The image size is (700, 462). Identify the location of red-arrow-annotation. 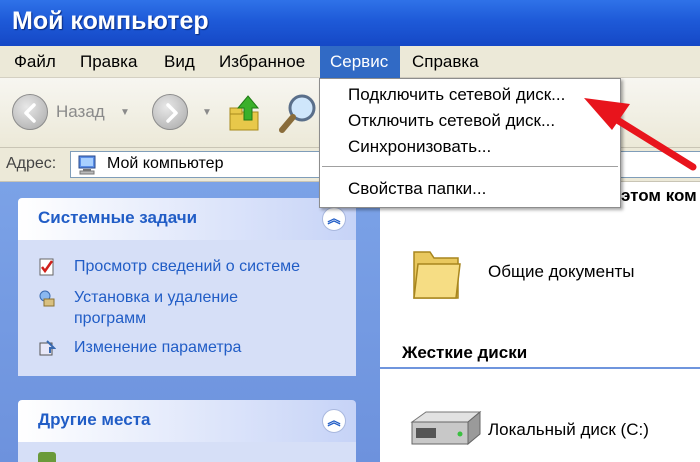
(640, 134).